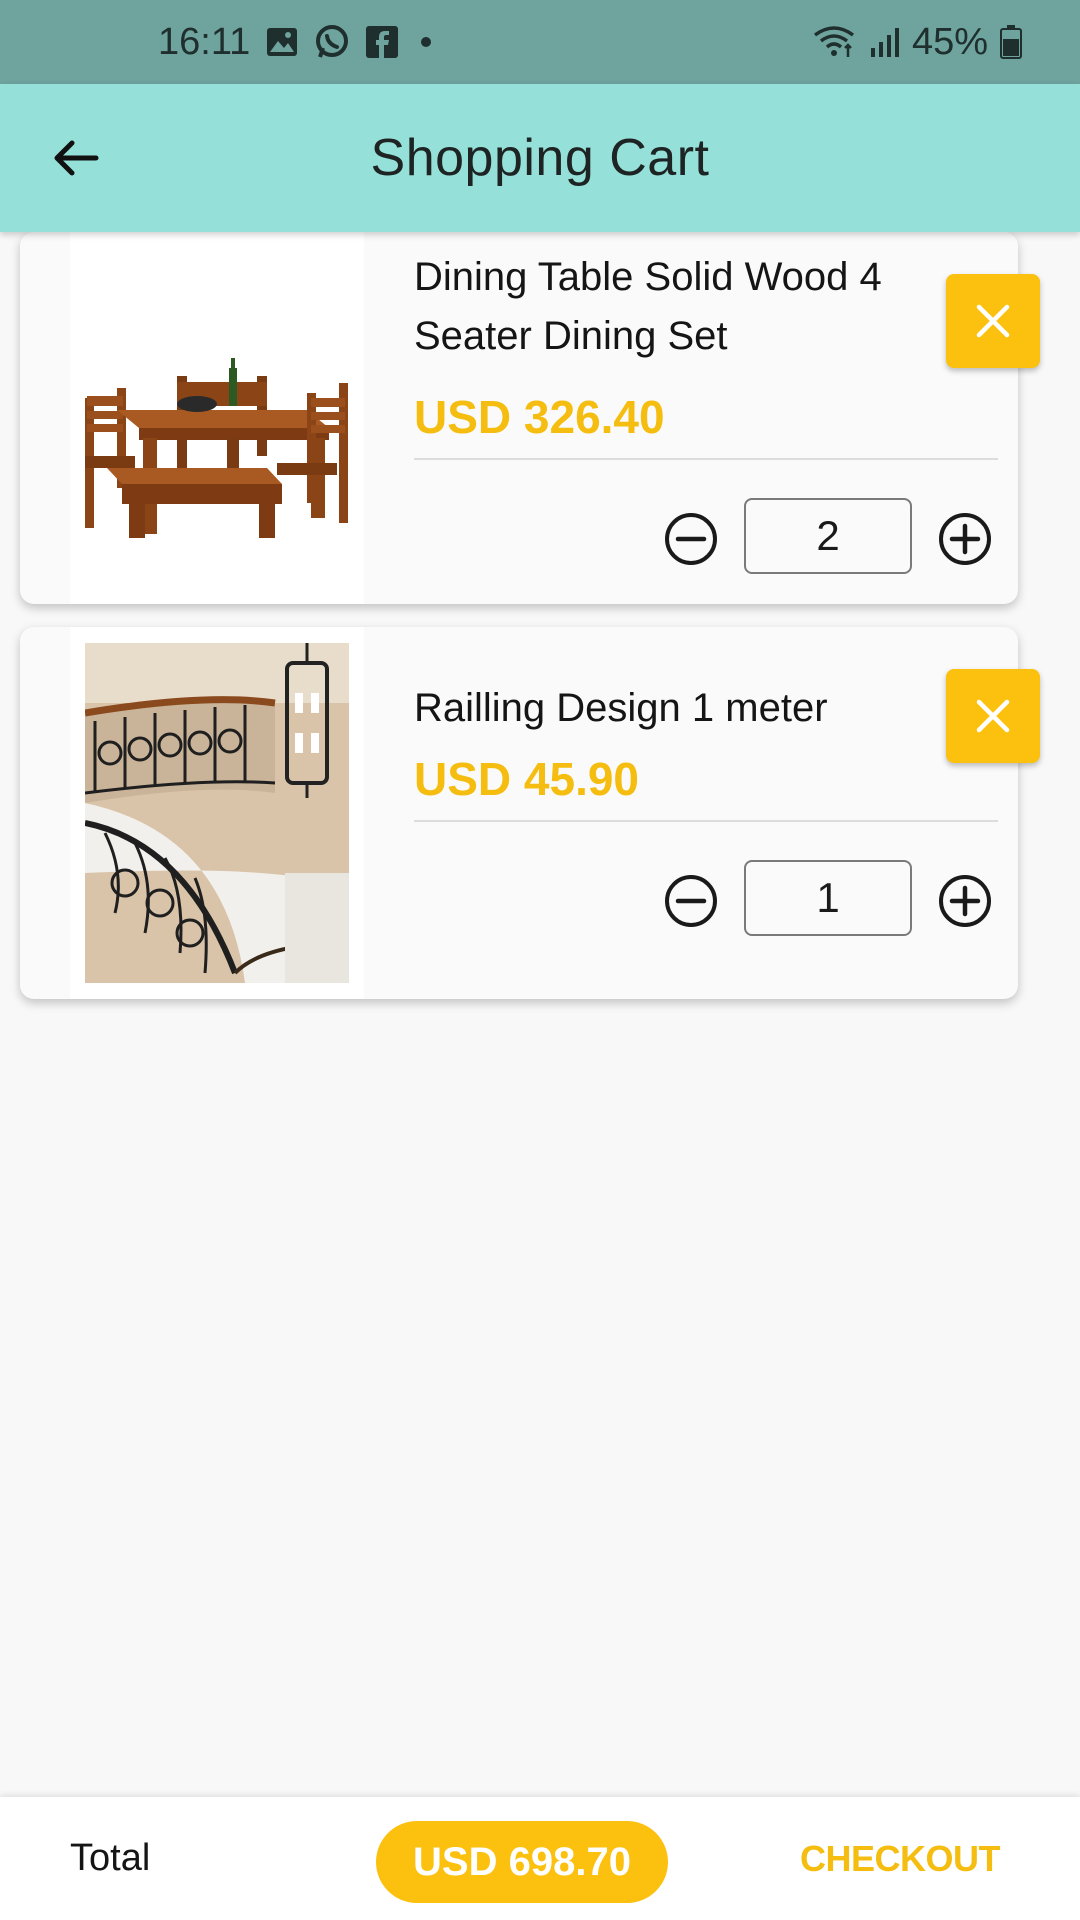 This screenshot has width=1080, height=1920. Describe the element at coordinates (522, 1862) in the screenshot. I see `total-amount-badge: USD 698.70` at that location.